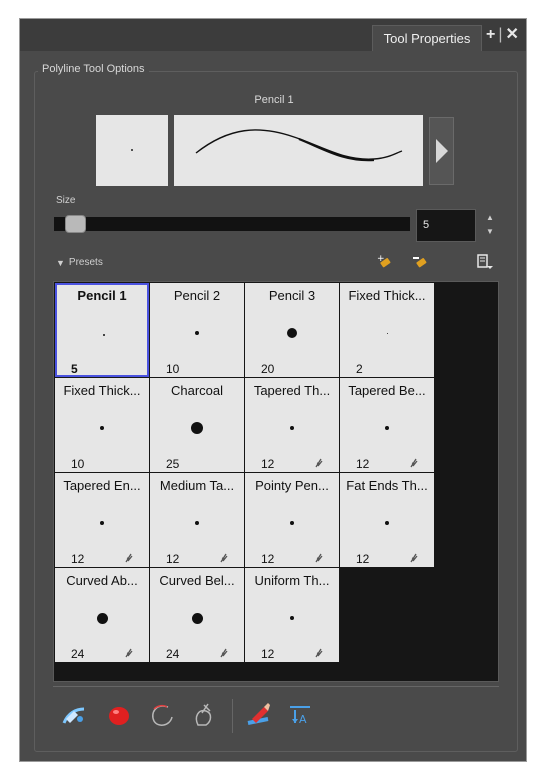 This screenshot has width=537, height=772. What do you see at coordinates (276, 686) in the screenshot?
I see `divider` at bounding box center [276, 686].